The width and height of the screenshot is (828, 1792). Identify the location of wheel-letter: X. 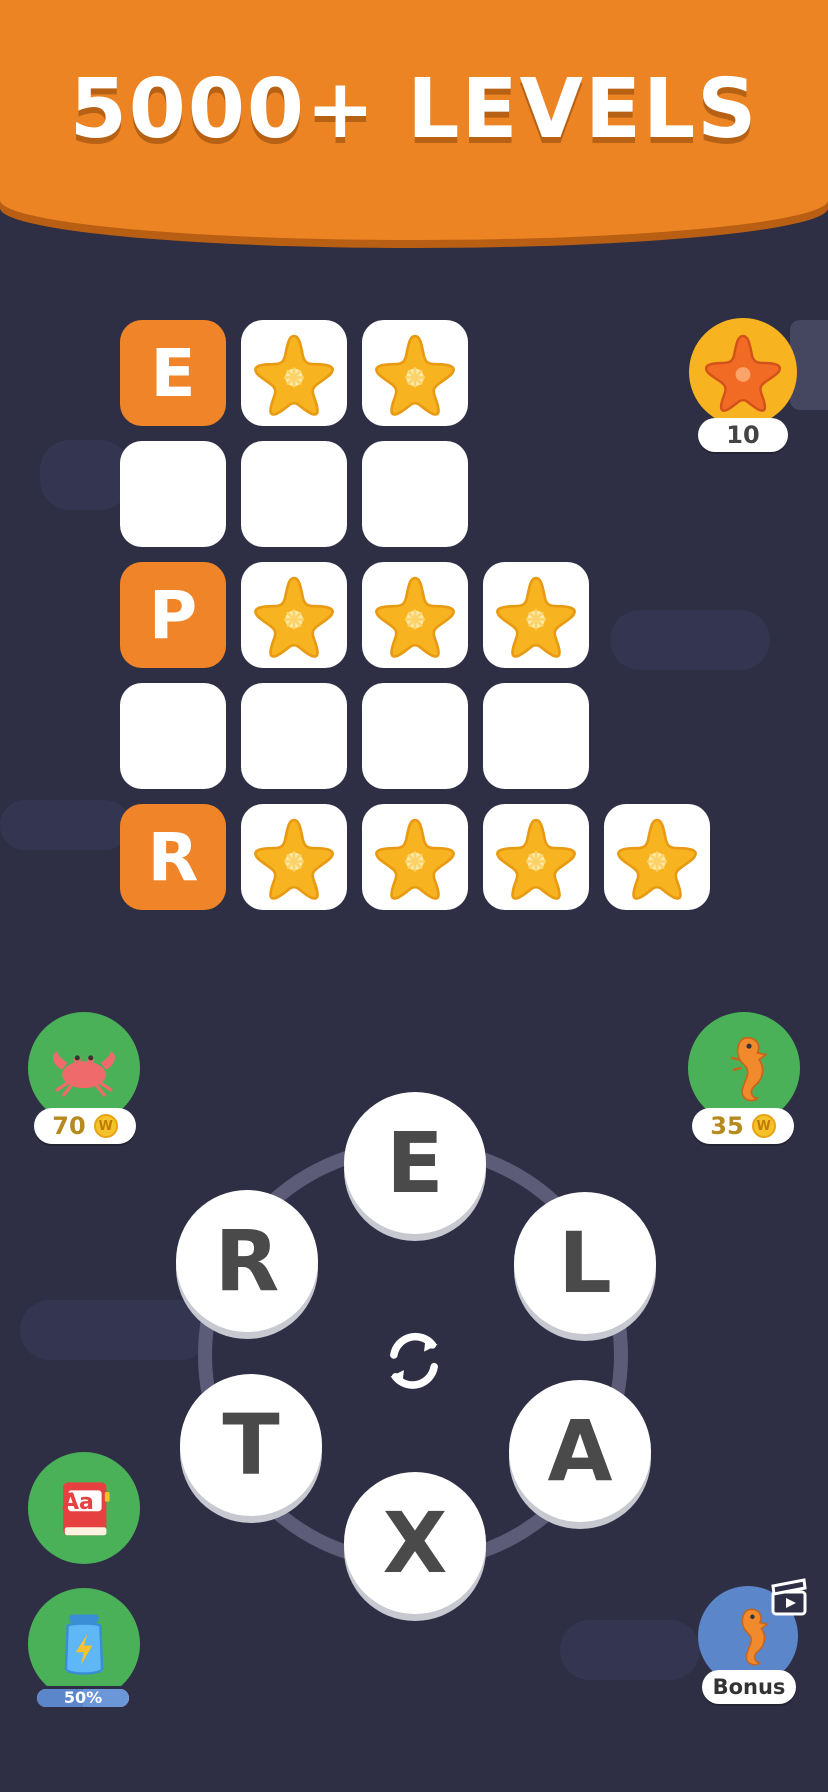
(415, 1543).